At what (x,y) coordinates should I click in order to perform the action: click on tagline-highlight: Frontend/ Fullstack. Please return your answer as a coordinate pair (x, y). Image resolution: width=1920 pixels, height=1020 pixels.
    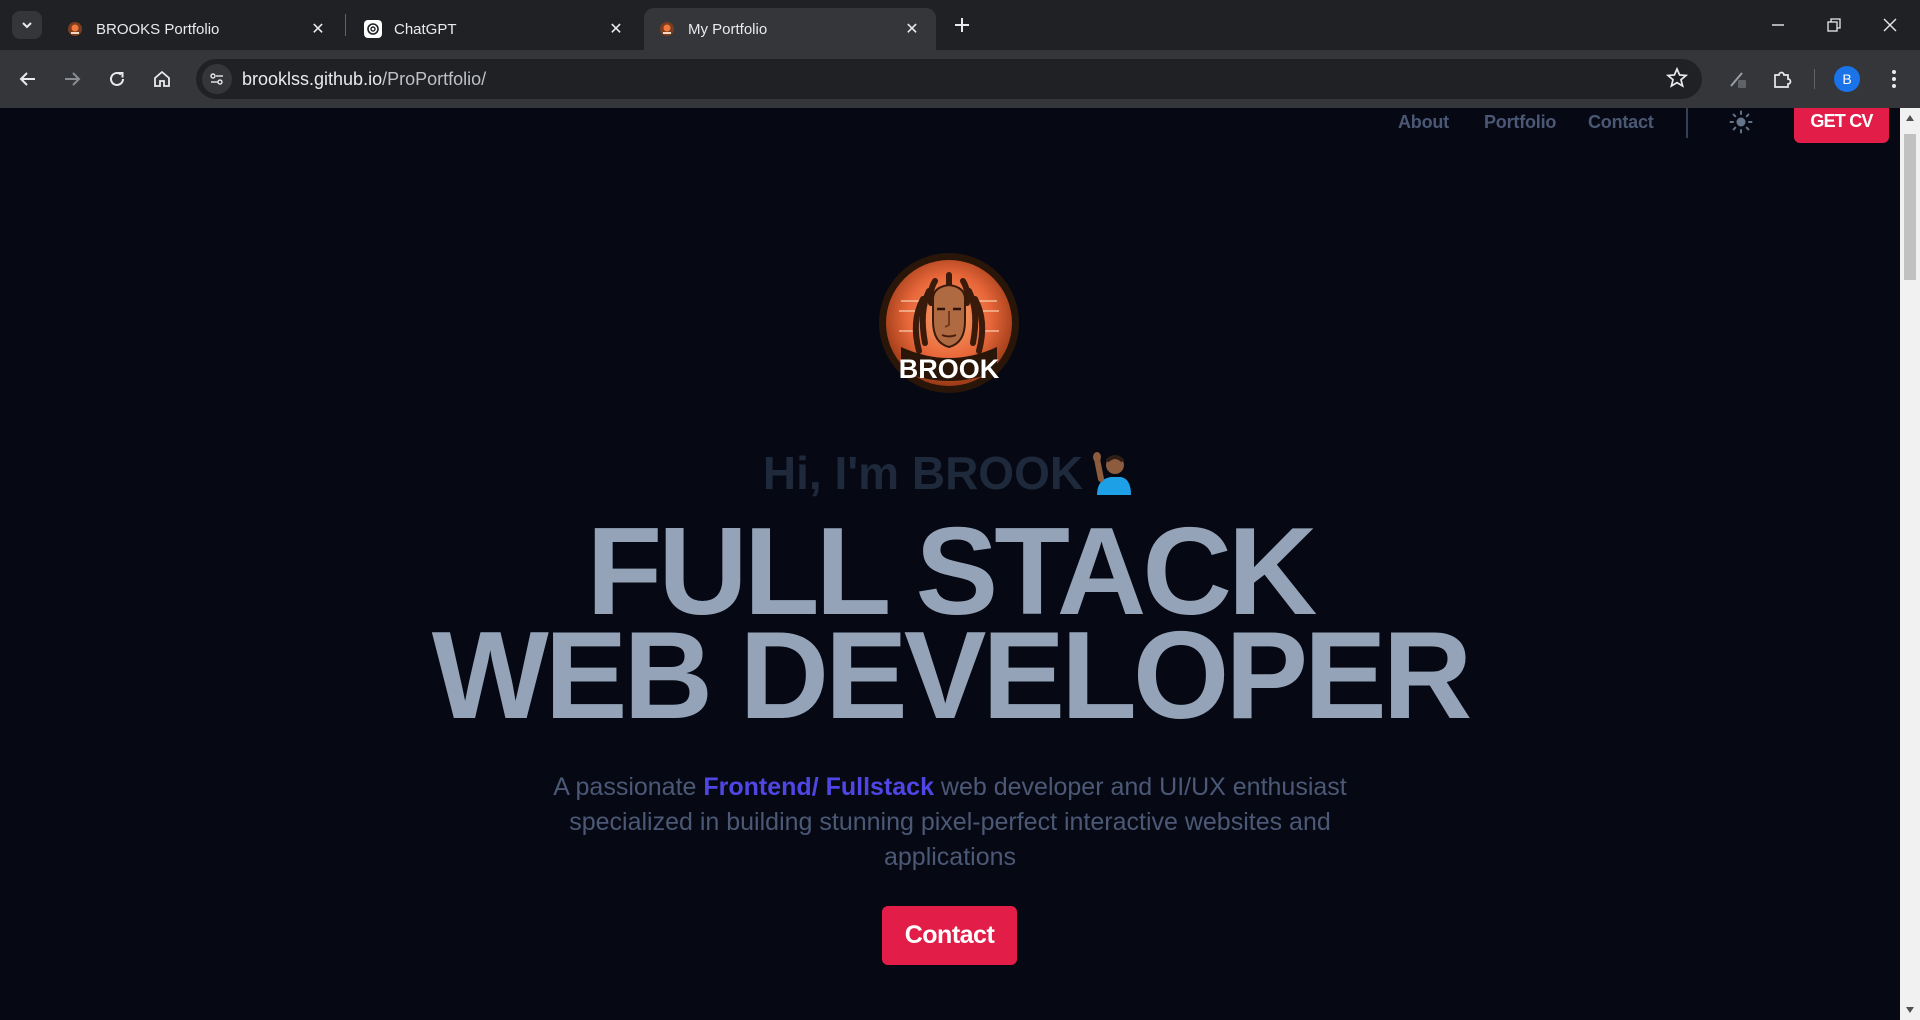
    Looking at the image, I should click on (818, 787).